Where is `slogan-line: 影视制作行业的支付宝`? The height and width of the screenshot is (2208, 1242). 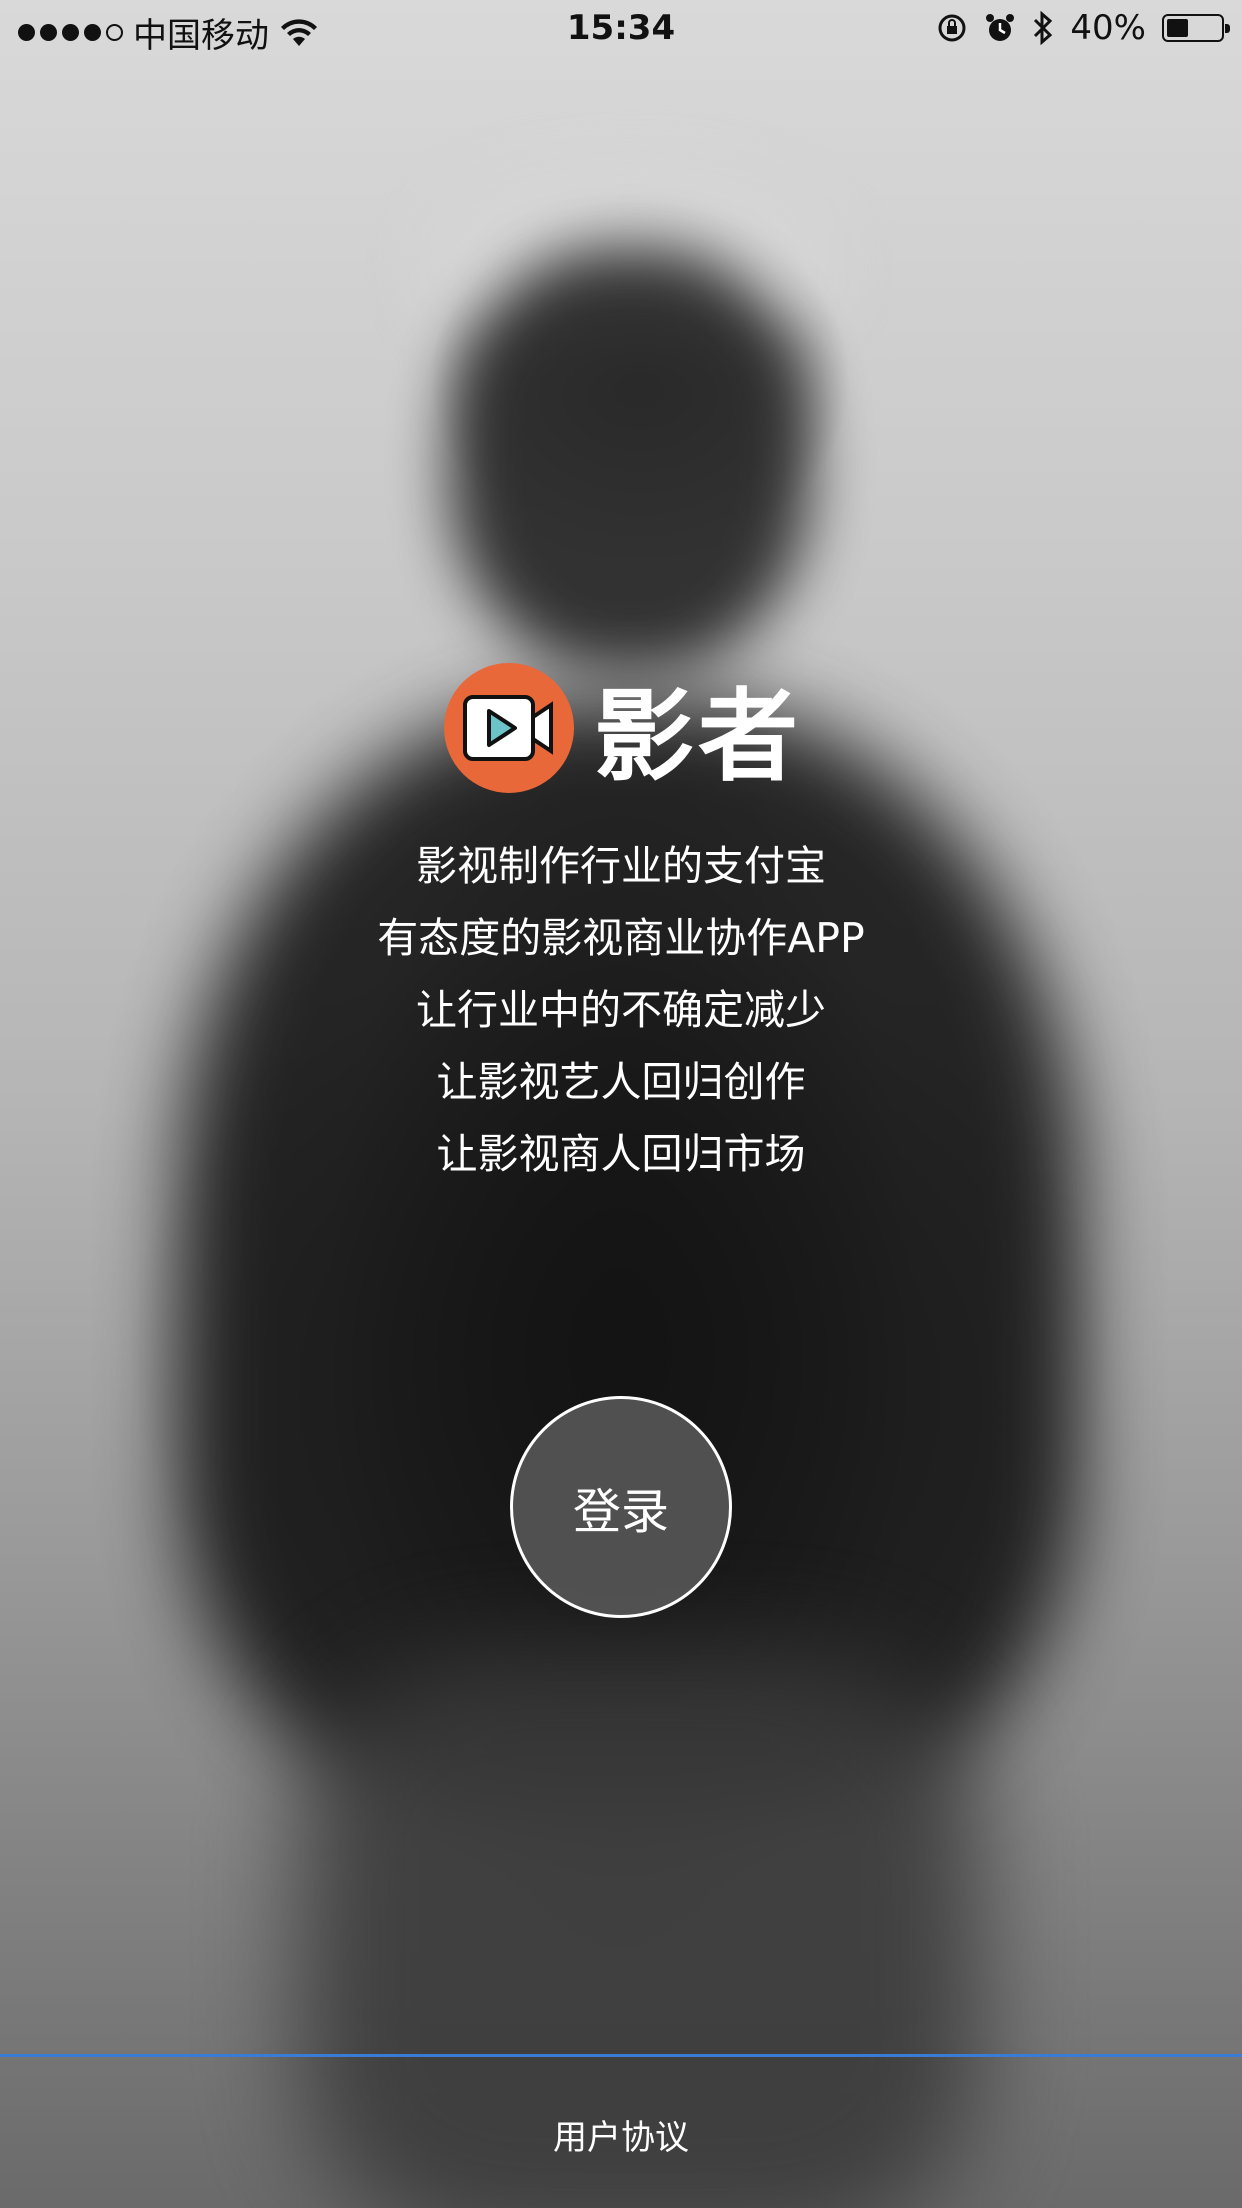 slogan-line: 影视制作行业的支付宝 is located at coordinates (621, 866).